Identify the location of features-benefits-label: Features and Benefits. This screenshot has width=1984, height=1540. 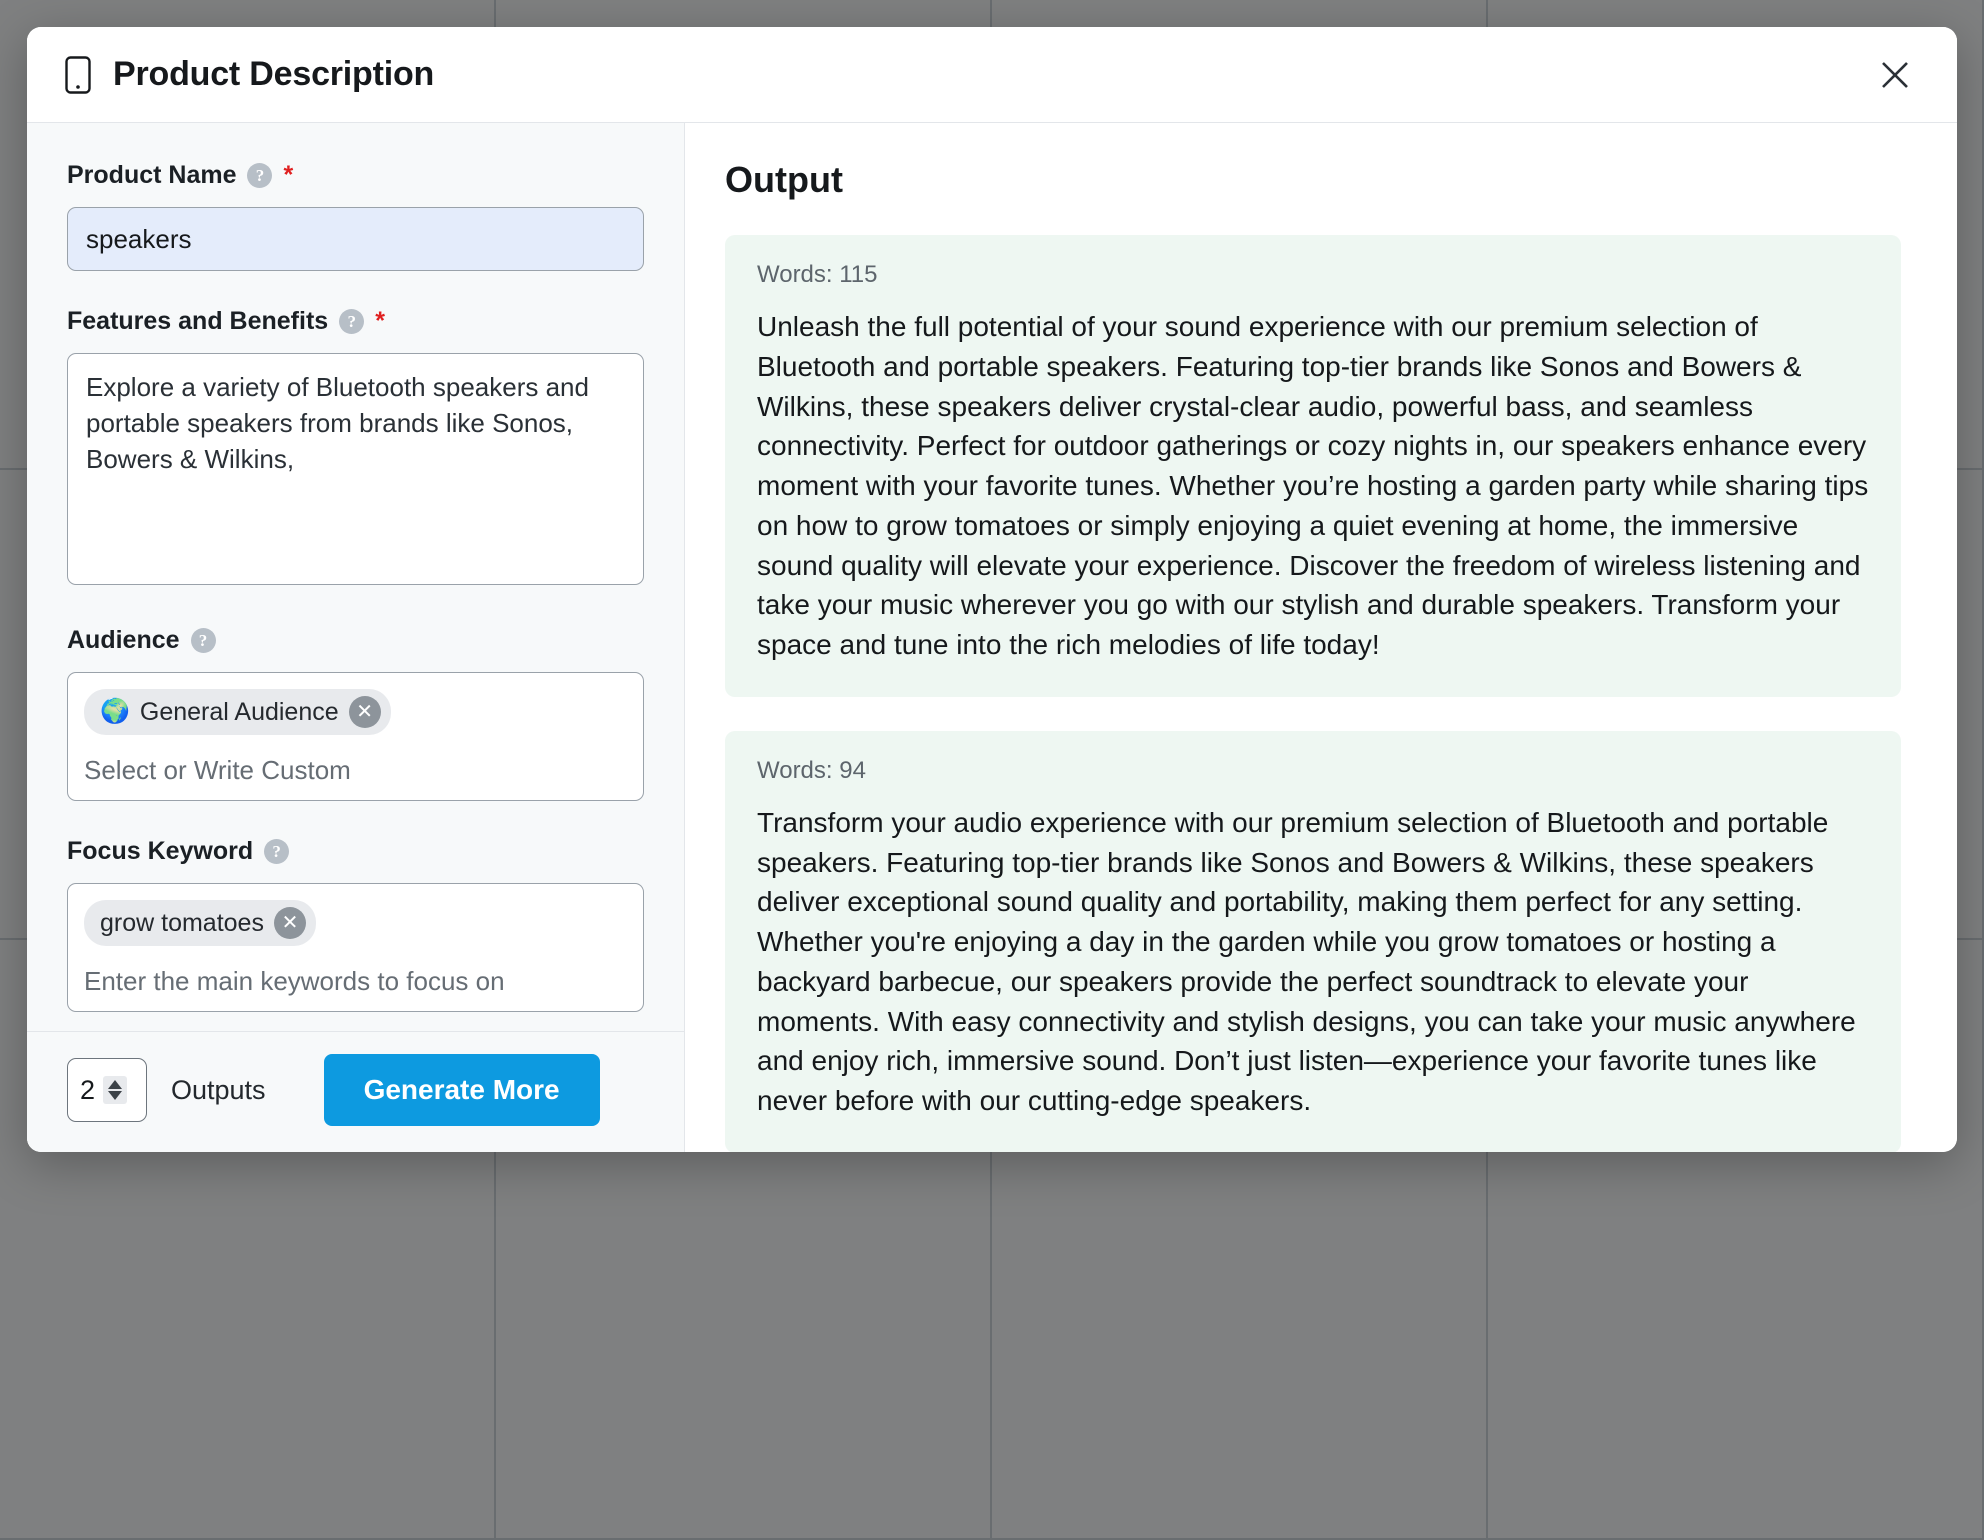
(198, 321).